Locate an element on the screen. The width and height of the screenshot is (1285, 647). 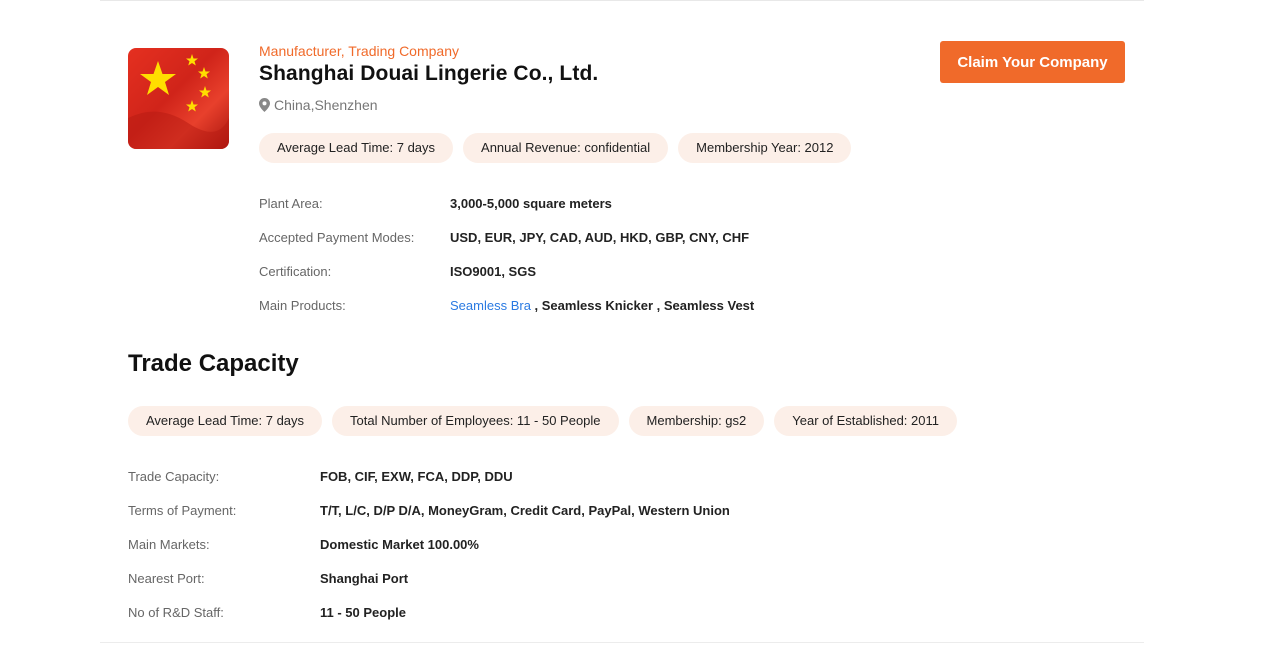
detail-value: 3,000-5,000 square meters is located at coordinates (531, 203).